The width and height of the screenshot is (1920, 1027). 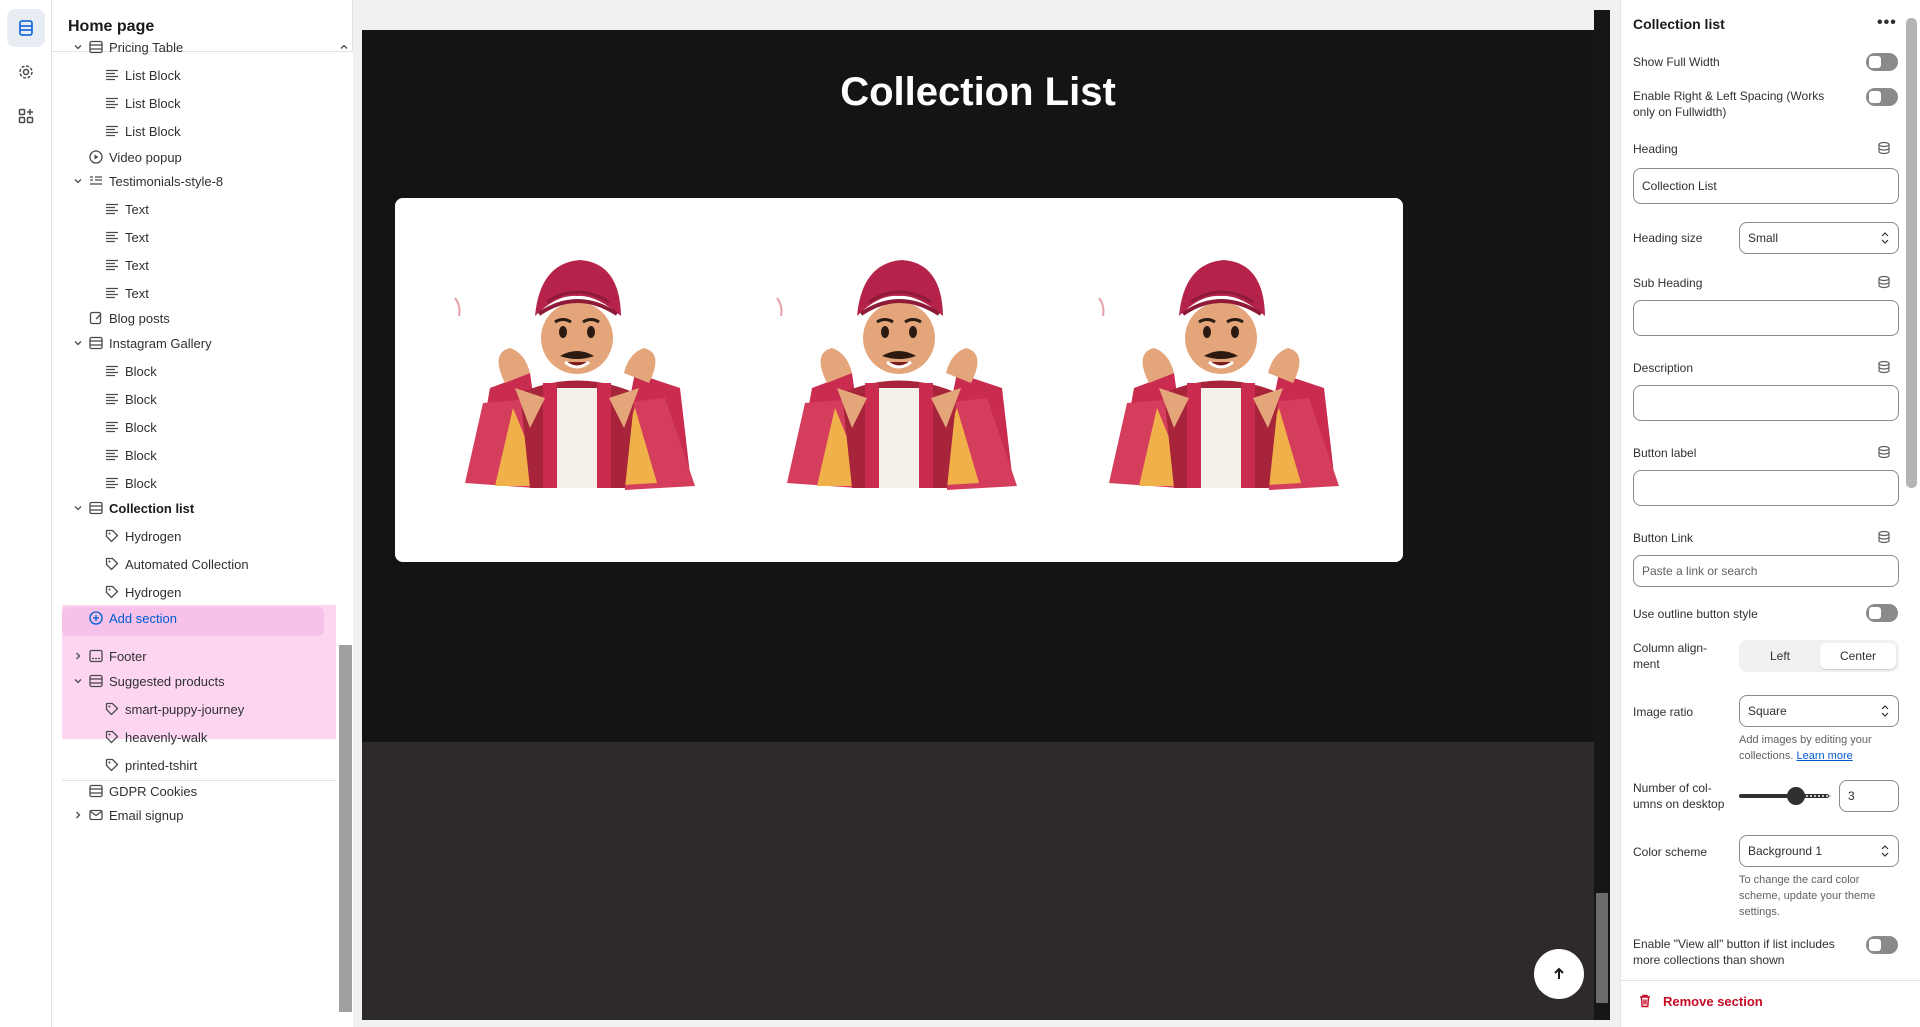 I want to click on sidebar-scrollbar-thumb, so click(x=345, y=828).